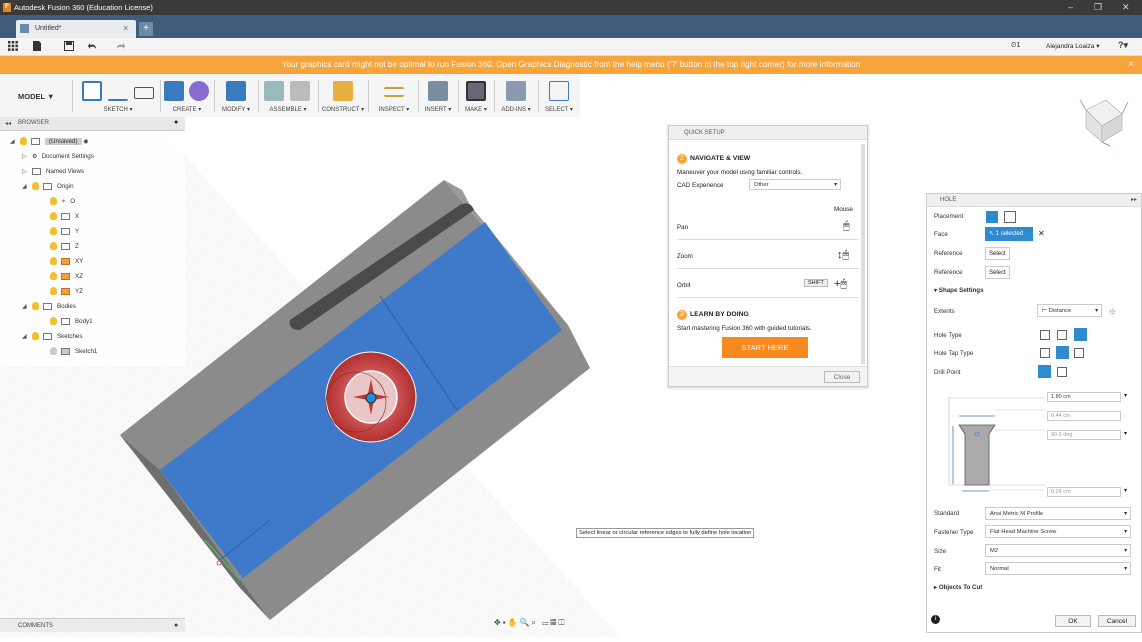 This screenshot has width=1142, height=642. What do you see at coordinates (476, 109) in the screenshot?
I see `make-menu: MAKE ▾` at bounding box center [476, 109].